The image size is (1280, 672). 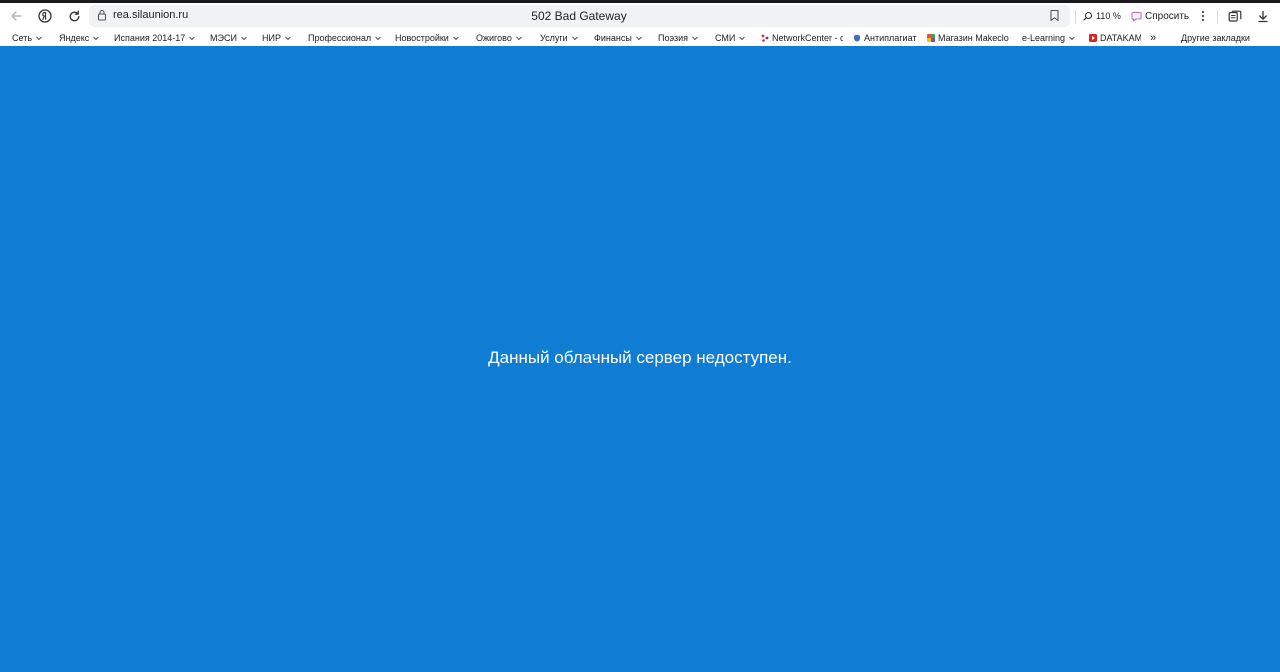 What do you see at coordinates (151, 15) in the screenshot?
I see `address-url: rea.silaunion.ru` at bounding box center [151, 15].